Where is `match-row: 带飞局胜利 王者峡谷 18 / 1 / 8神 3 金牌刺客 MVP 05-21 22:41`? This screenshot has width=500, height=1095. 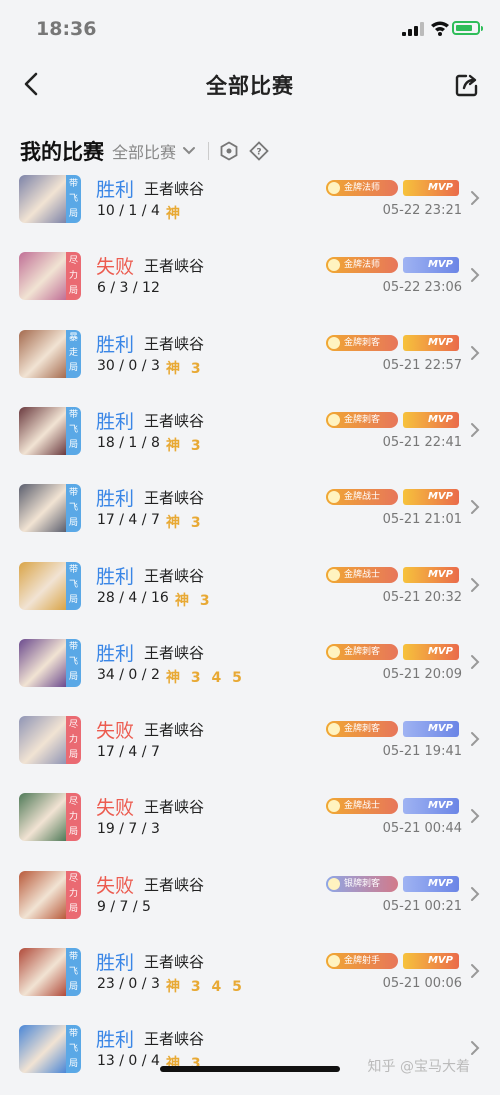
match-row: 带飞局胜利 王者峡谷 18 / 1 / 8神 3 金牌刺客 MVP 05-21 22:41 is located at coordinates (250, 438).